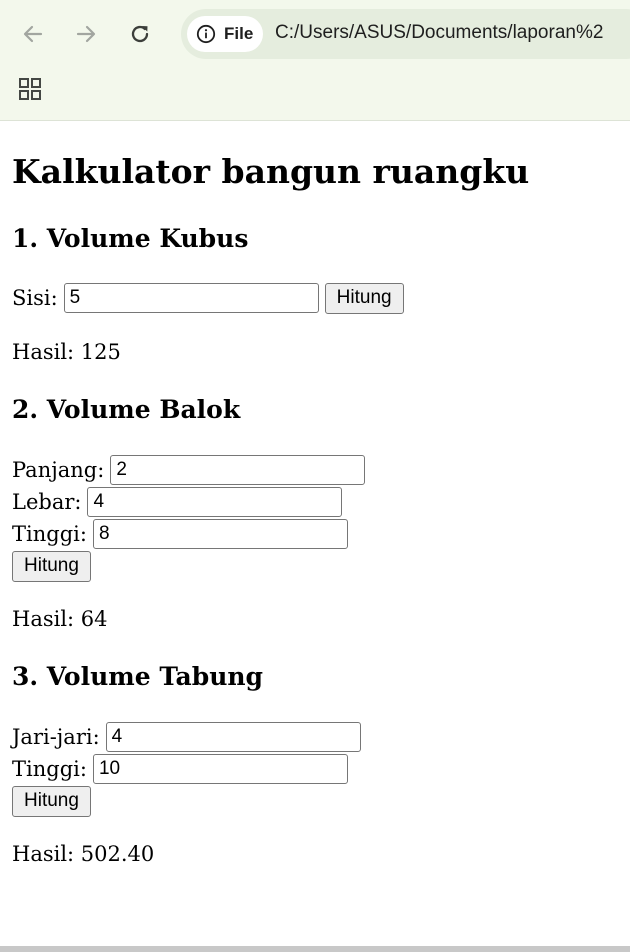 This screenshot has height=952, width=630. I want to click on address-bar: File C:/Users/ASUS/Documents/laporan%2, so click(405, 34).